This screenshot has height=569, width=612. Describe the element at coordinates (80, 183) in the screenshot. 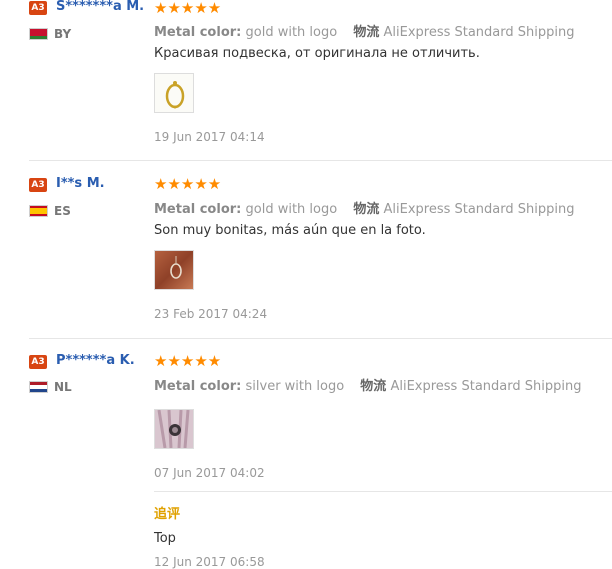

I see `reviewer-name: I**s M.` at that location.